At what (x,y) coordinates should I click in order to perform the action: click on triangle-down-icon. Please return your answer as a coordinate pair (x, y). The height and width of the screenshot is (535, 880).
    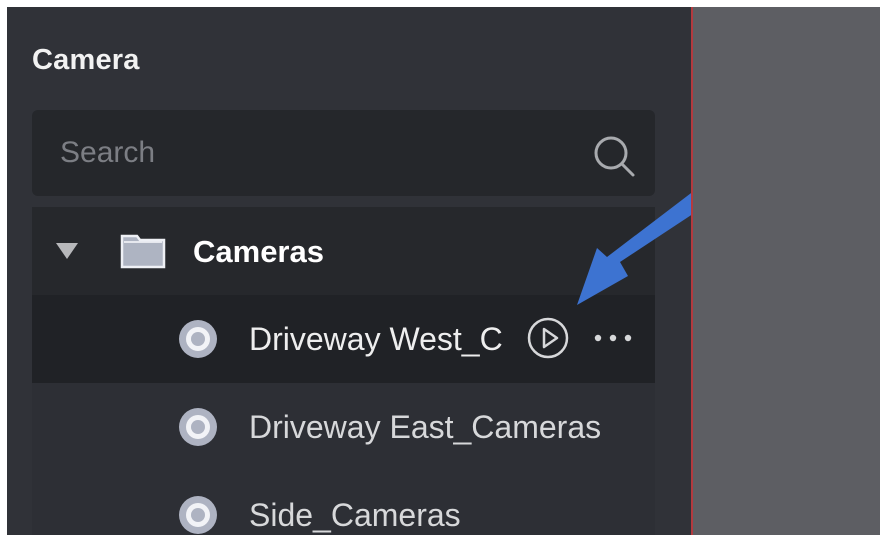
    Looking at the image, I should click on (67, 251).